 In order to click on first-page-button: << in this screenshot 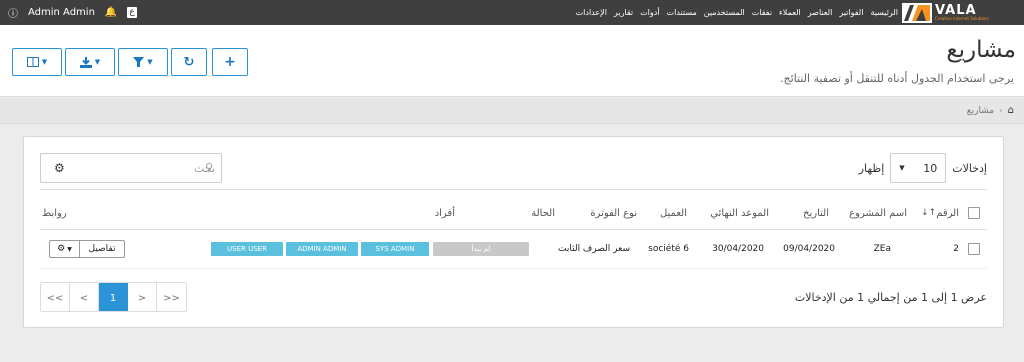, I will do `click(55, 297)`.